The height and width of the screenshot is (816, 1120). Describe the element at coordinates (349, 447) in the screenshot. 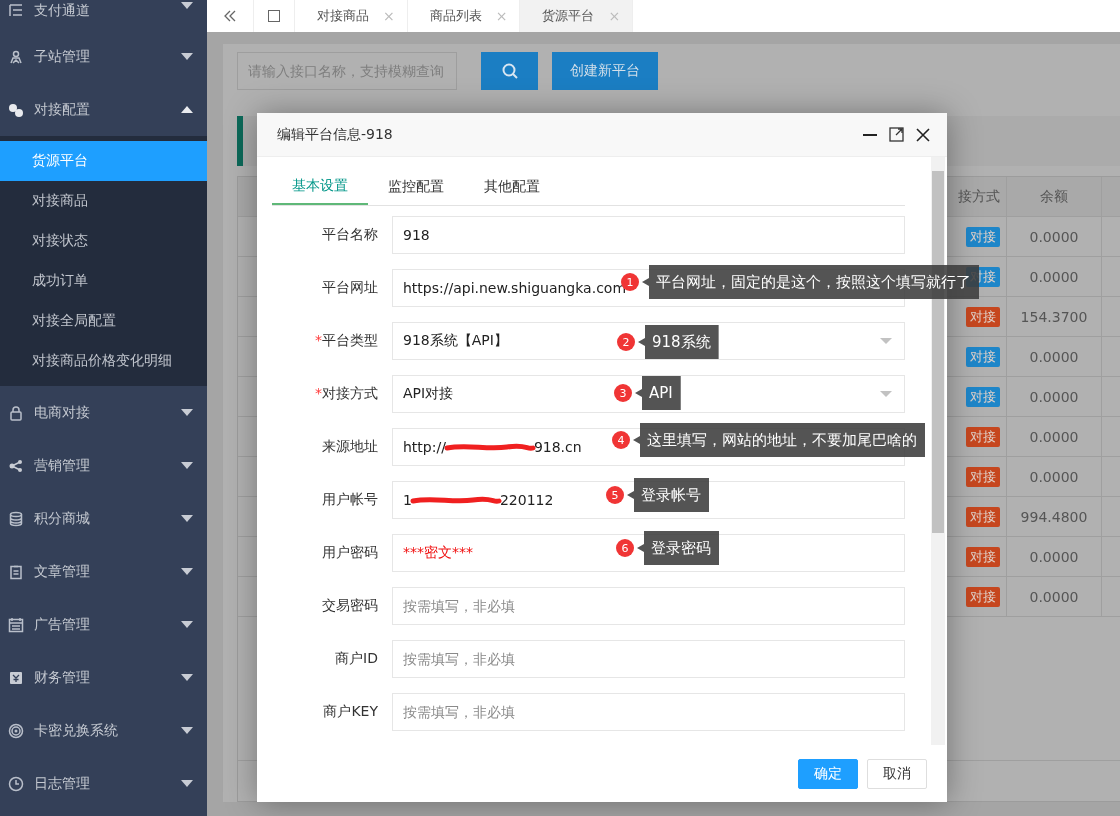

I see `field-label: 来源地址` at that location.